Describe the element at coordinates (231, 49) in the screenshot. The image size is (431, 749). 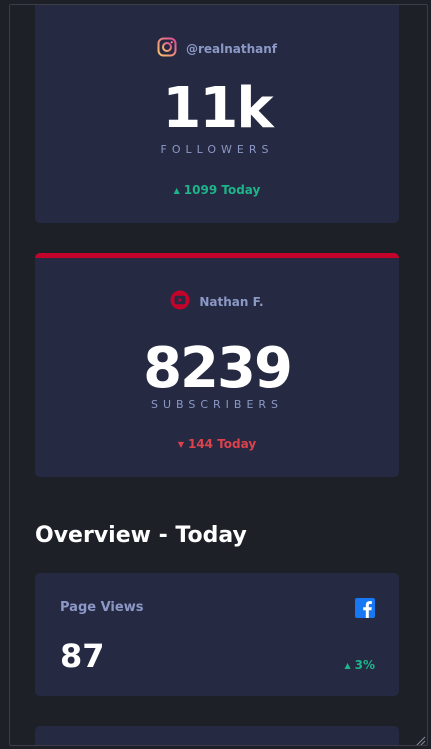
I see `instagram-handle: @realnathanf` at that location.